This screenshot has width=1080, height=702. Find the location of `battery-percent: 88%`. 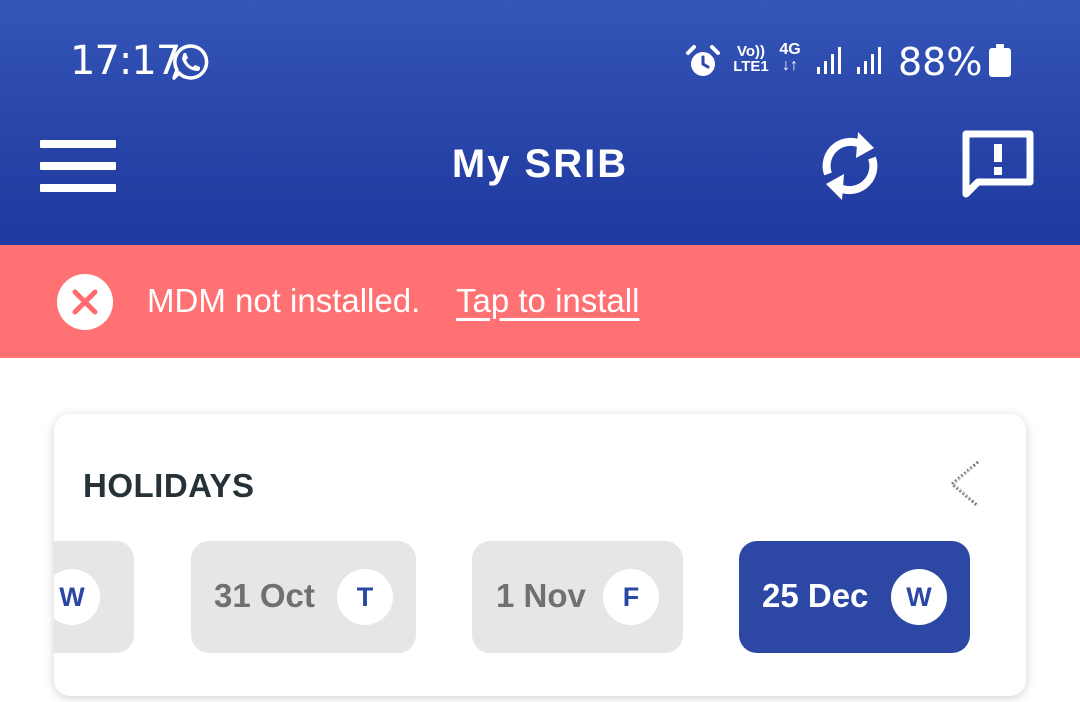

battery-percent: 88% is located at coordinates (940, 62).